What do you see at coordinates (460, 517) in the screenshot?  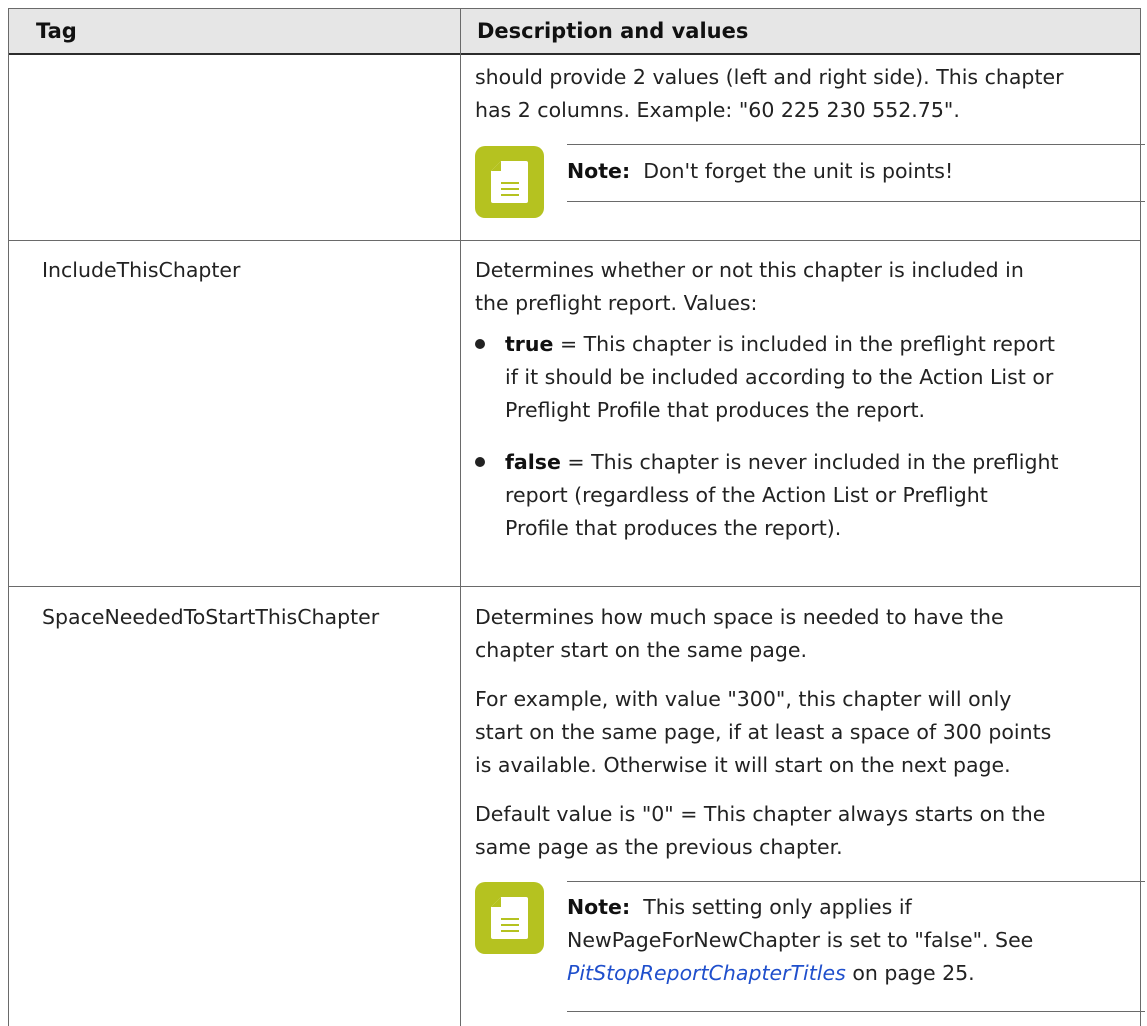 I see `column-divider` at bounding box center [460, 517].